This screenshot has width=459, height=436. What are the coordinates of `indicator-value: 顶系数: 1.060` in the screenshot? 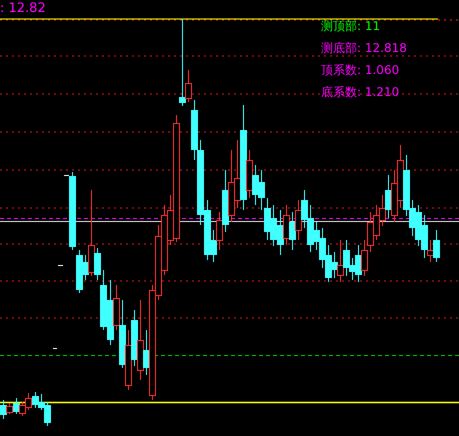 It's located at (360, 70).